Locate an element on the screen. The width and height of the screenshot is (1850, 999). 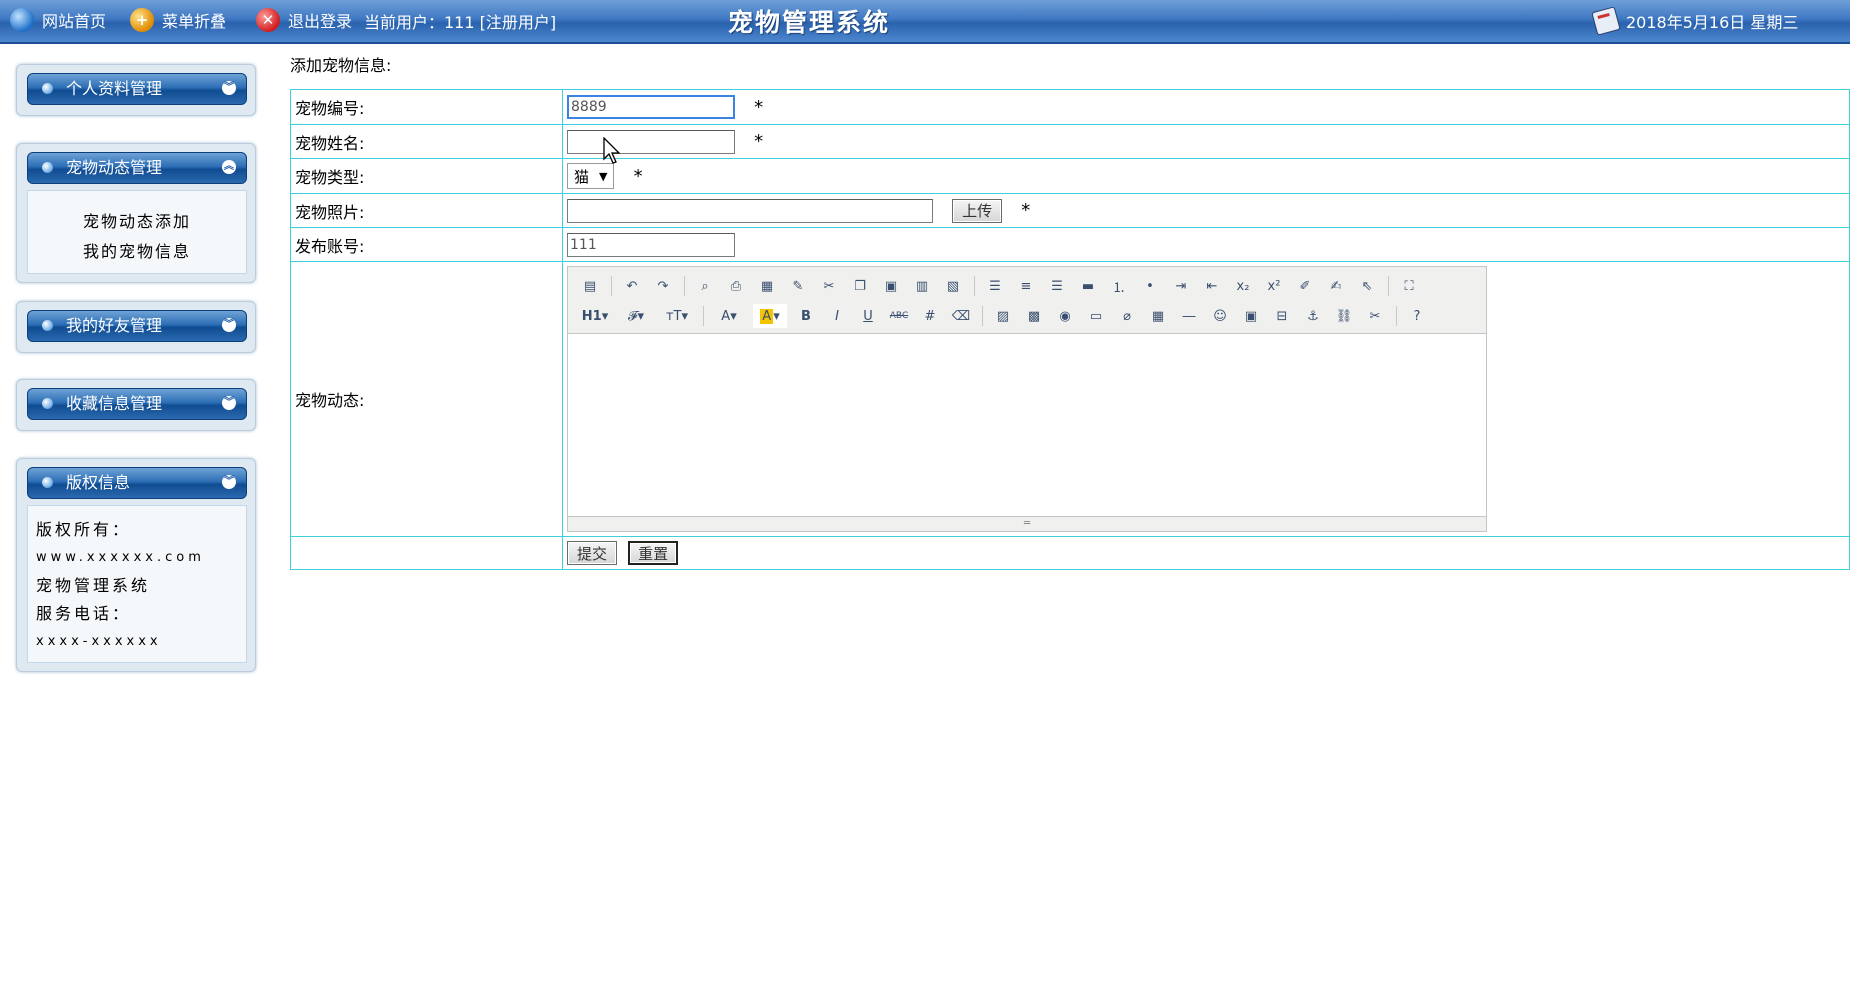
unordered-list-icon: • is located at coordinates (1150, 286).